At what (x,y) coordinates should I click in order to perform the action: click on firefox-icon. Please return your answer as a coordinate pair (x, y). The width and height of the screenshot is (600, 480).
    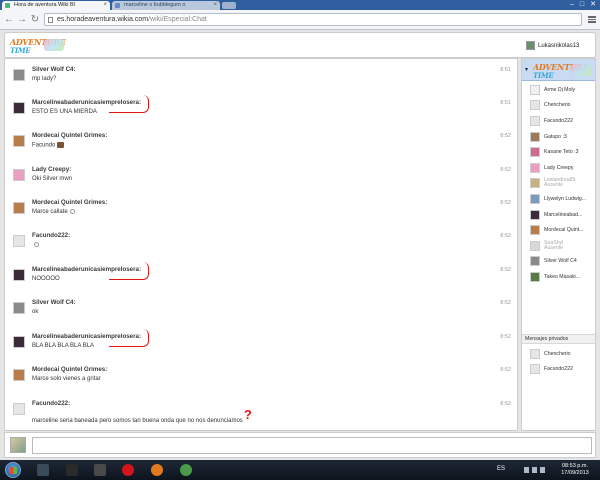
    Looking at the image, I should click on (157, 470).